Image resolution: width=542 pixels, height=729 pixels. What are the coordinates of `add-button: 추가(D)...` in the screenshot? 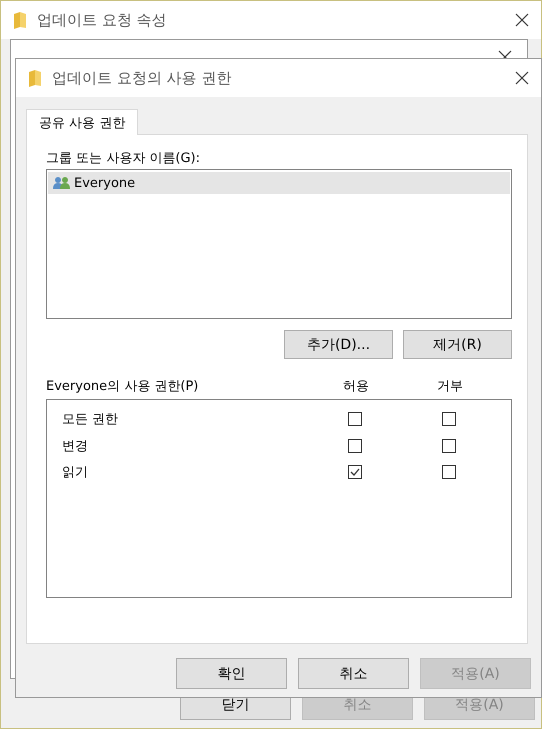 It's located at (338, 344).